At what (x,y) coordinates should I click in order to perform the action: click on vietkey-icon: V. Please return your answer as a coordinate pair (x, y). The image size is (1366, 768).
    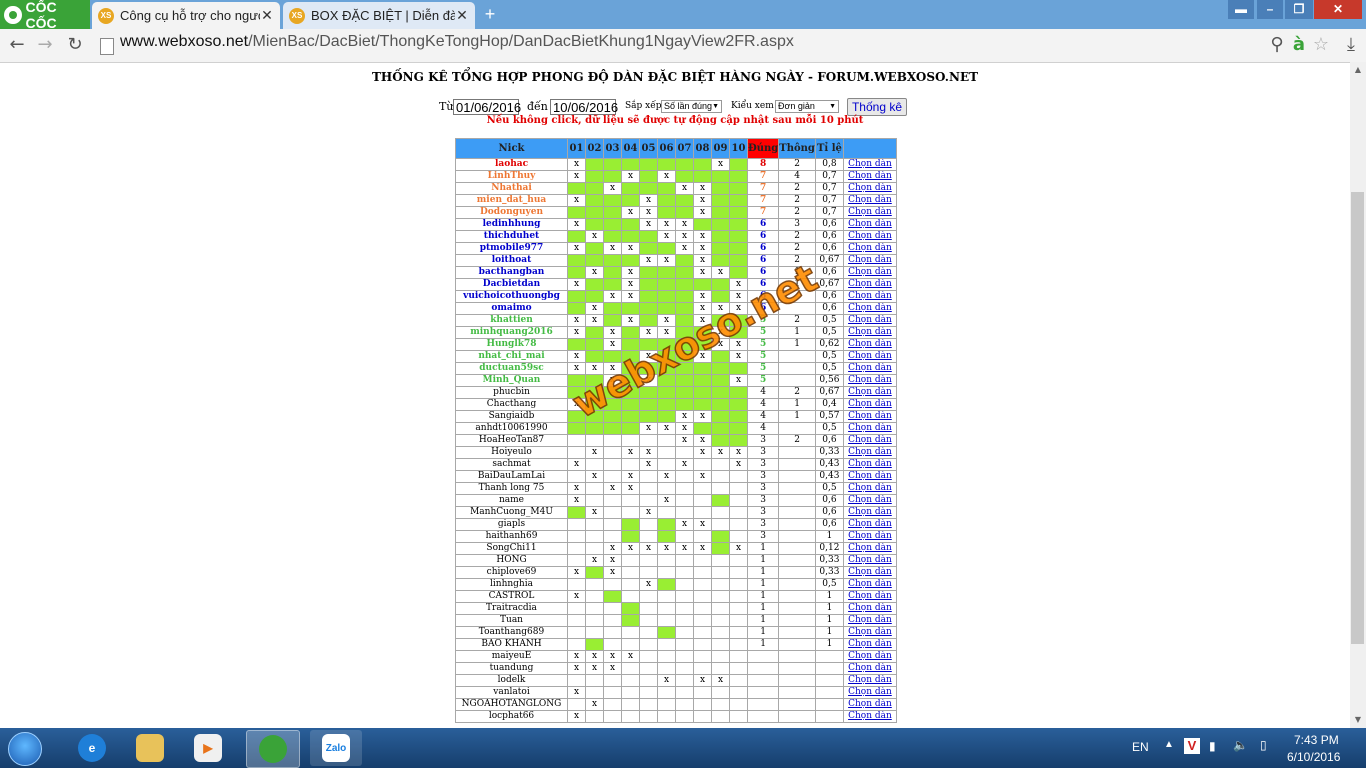
    Looking at the image, I should click on (1192, 746).